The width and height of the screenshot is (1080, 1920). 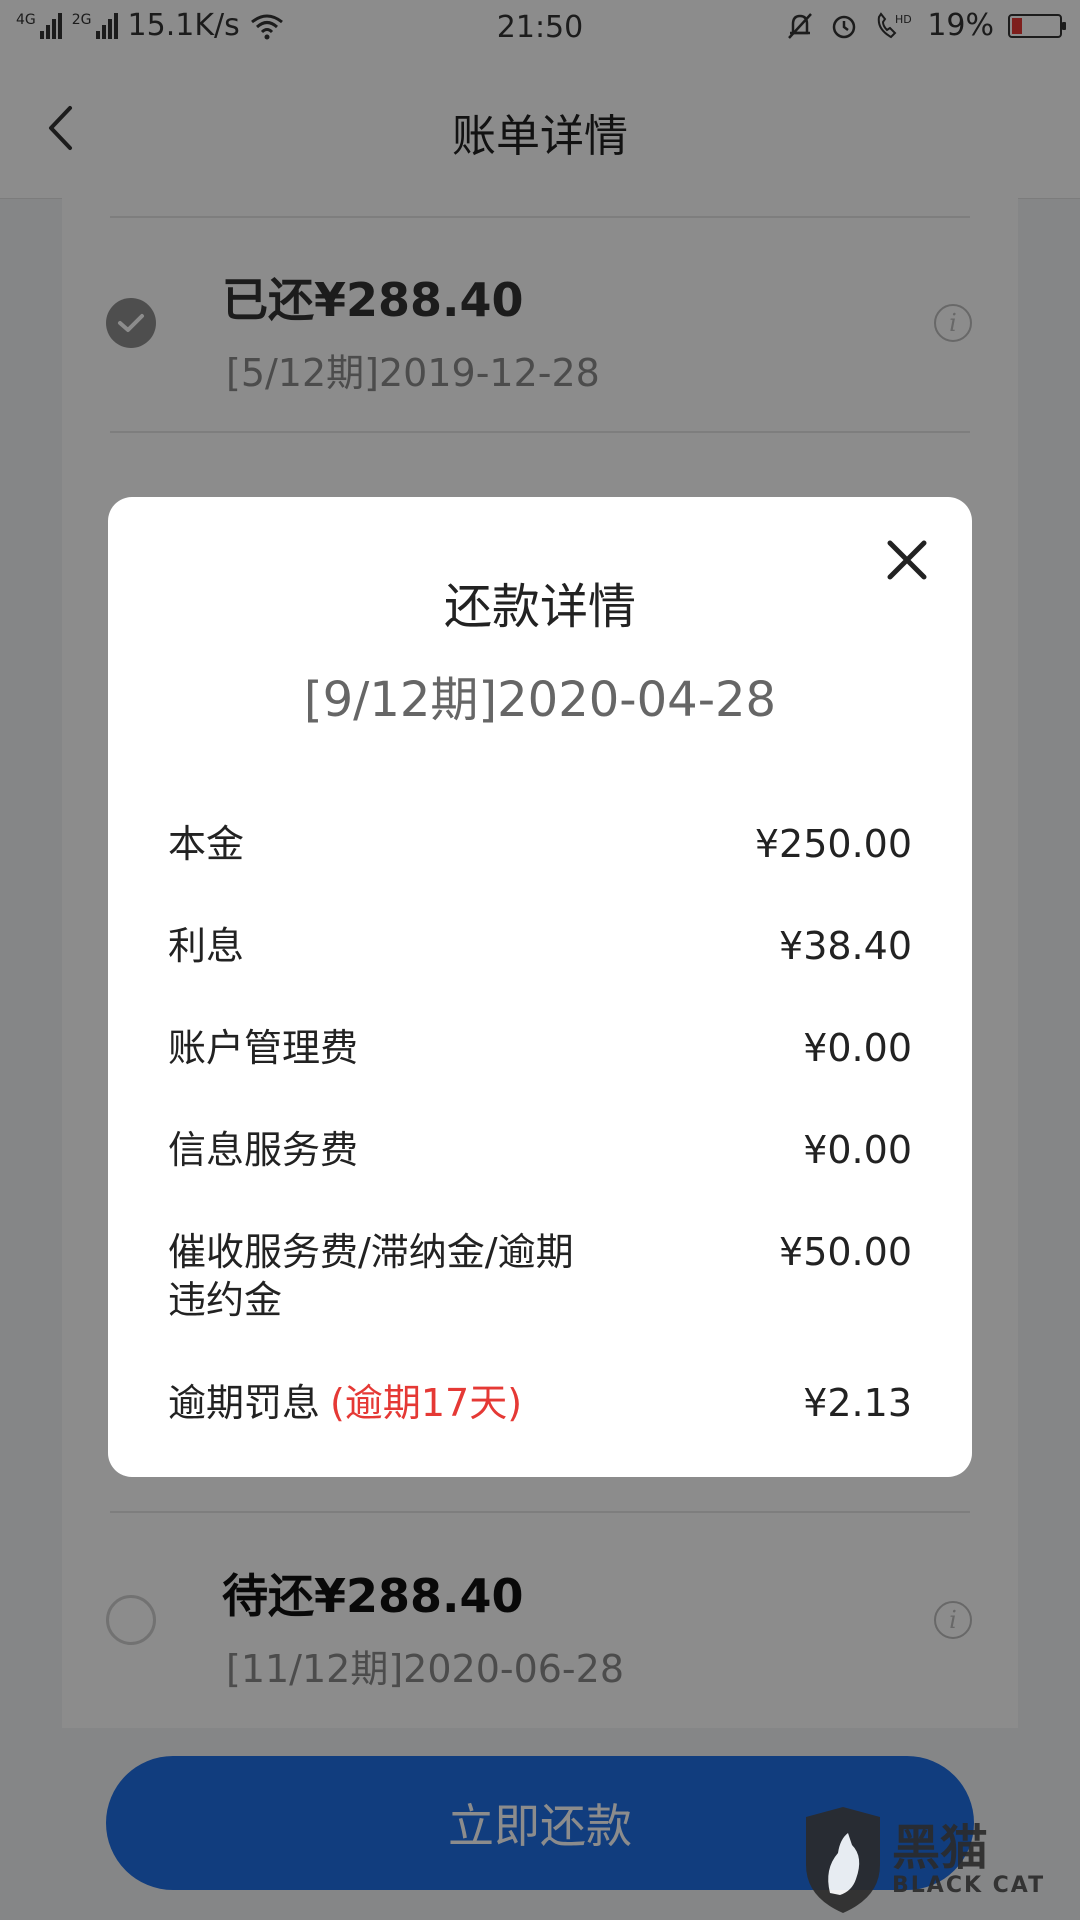 I want to click on watermark-text: 黑猫 BLACK CAT, so click(x=968, y=1860).